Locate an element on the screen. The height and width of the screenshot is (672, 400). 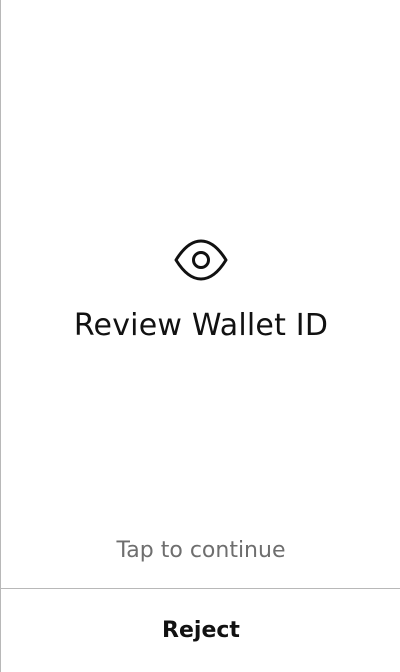
tap-to-continue-hint: Tap to continue is located at coordinates (201, 550).